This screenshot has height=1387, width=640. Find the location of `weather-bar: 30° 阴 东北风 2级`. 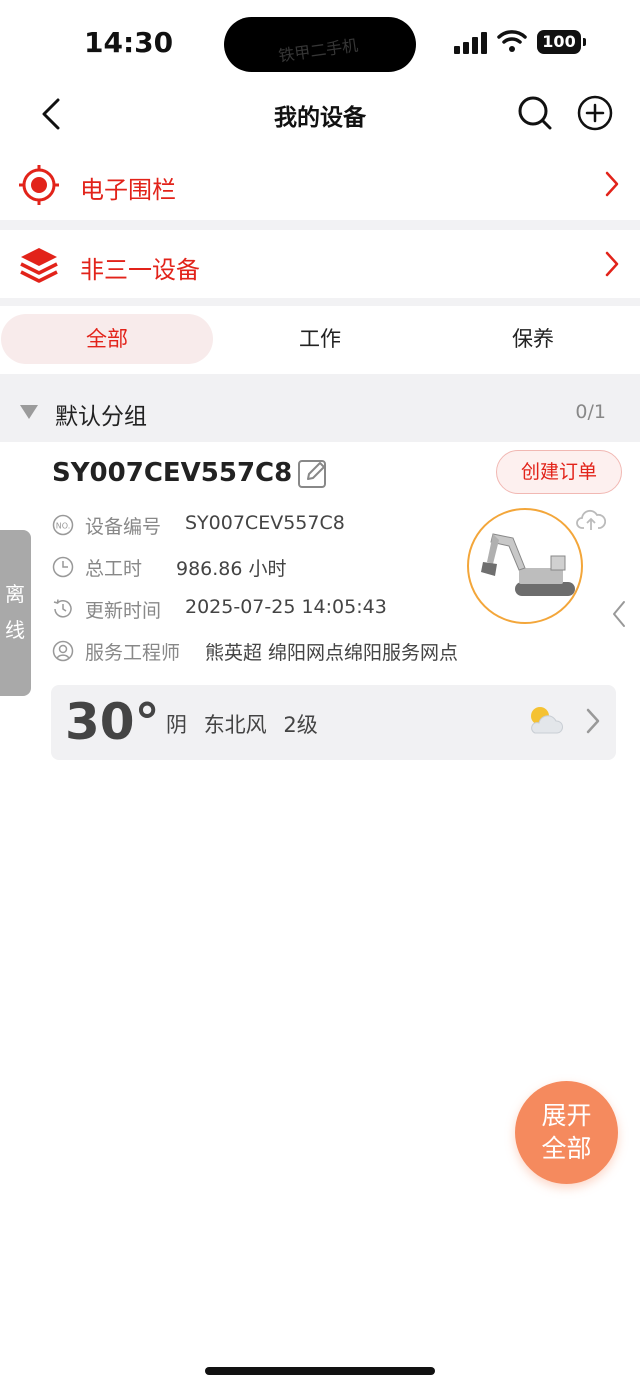

weather-bar: 30° 阴 东北风 2级 is located at coordinates (333, 722).